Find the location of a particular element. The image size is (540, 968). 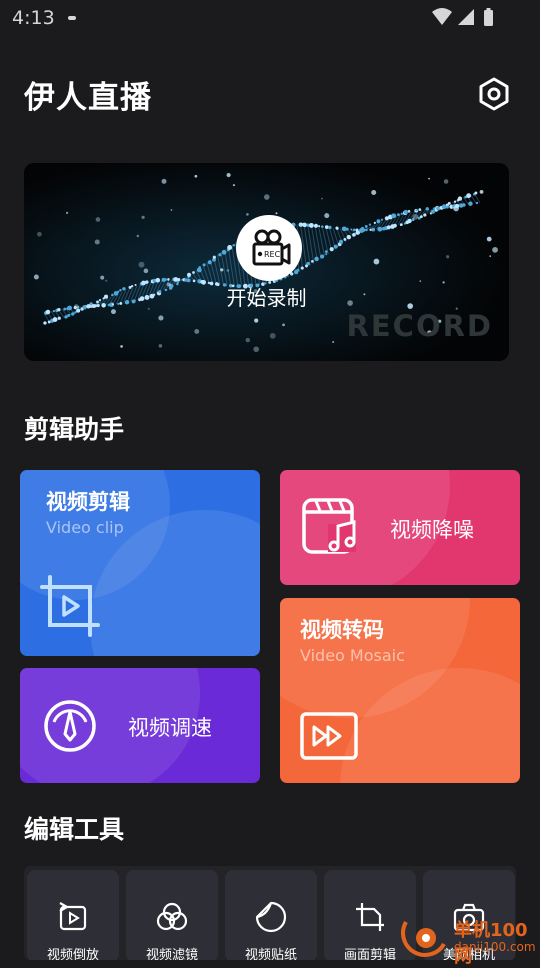

rec-badge: REC is located at coordinates (272, 254).